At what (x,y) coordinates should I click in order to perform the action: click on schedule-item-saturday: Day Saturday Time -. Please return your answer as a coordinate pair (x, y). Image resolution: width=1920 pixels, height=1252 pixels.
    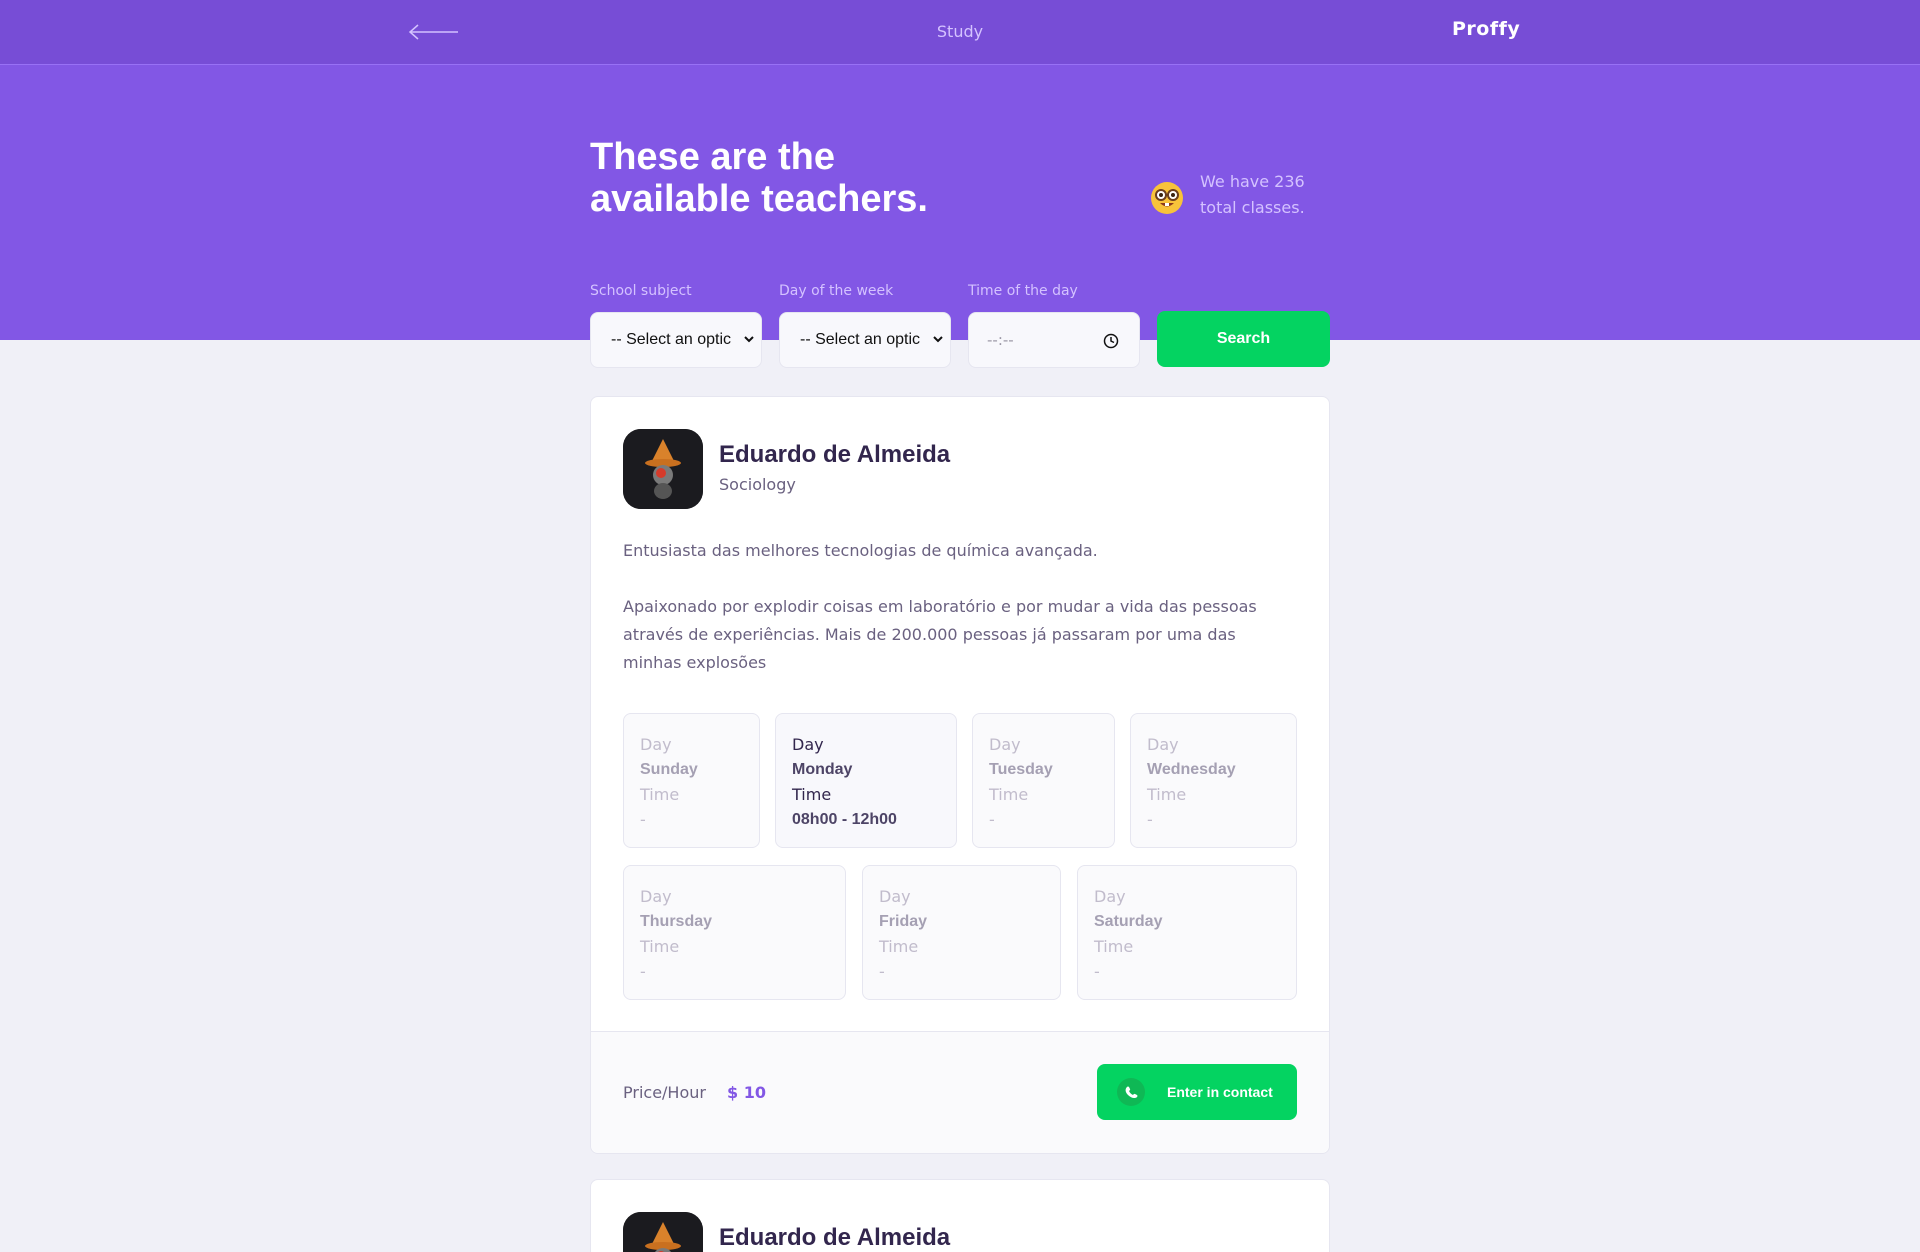
    Looking at the image, I should click on (1187, 932).